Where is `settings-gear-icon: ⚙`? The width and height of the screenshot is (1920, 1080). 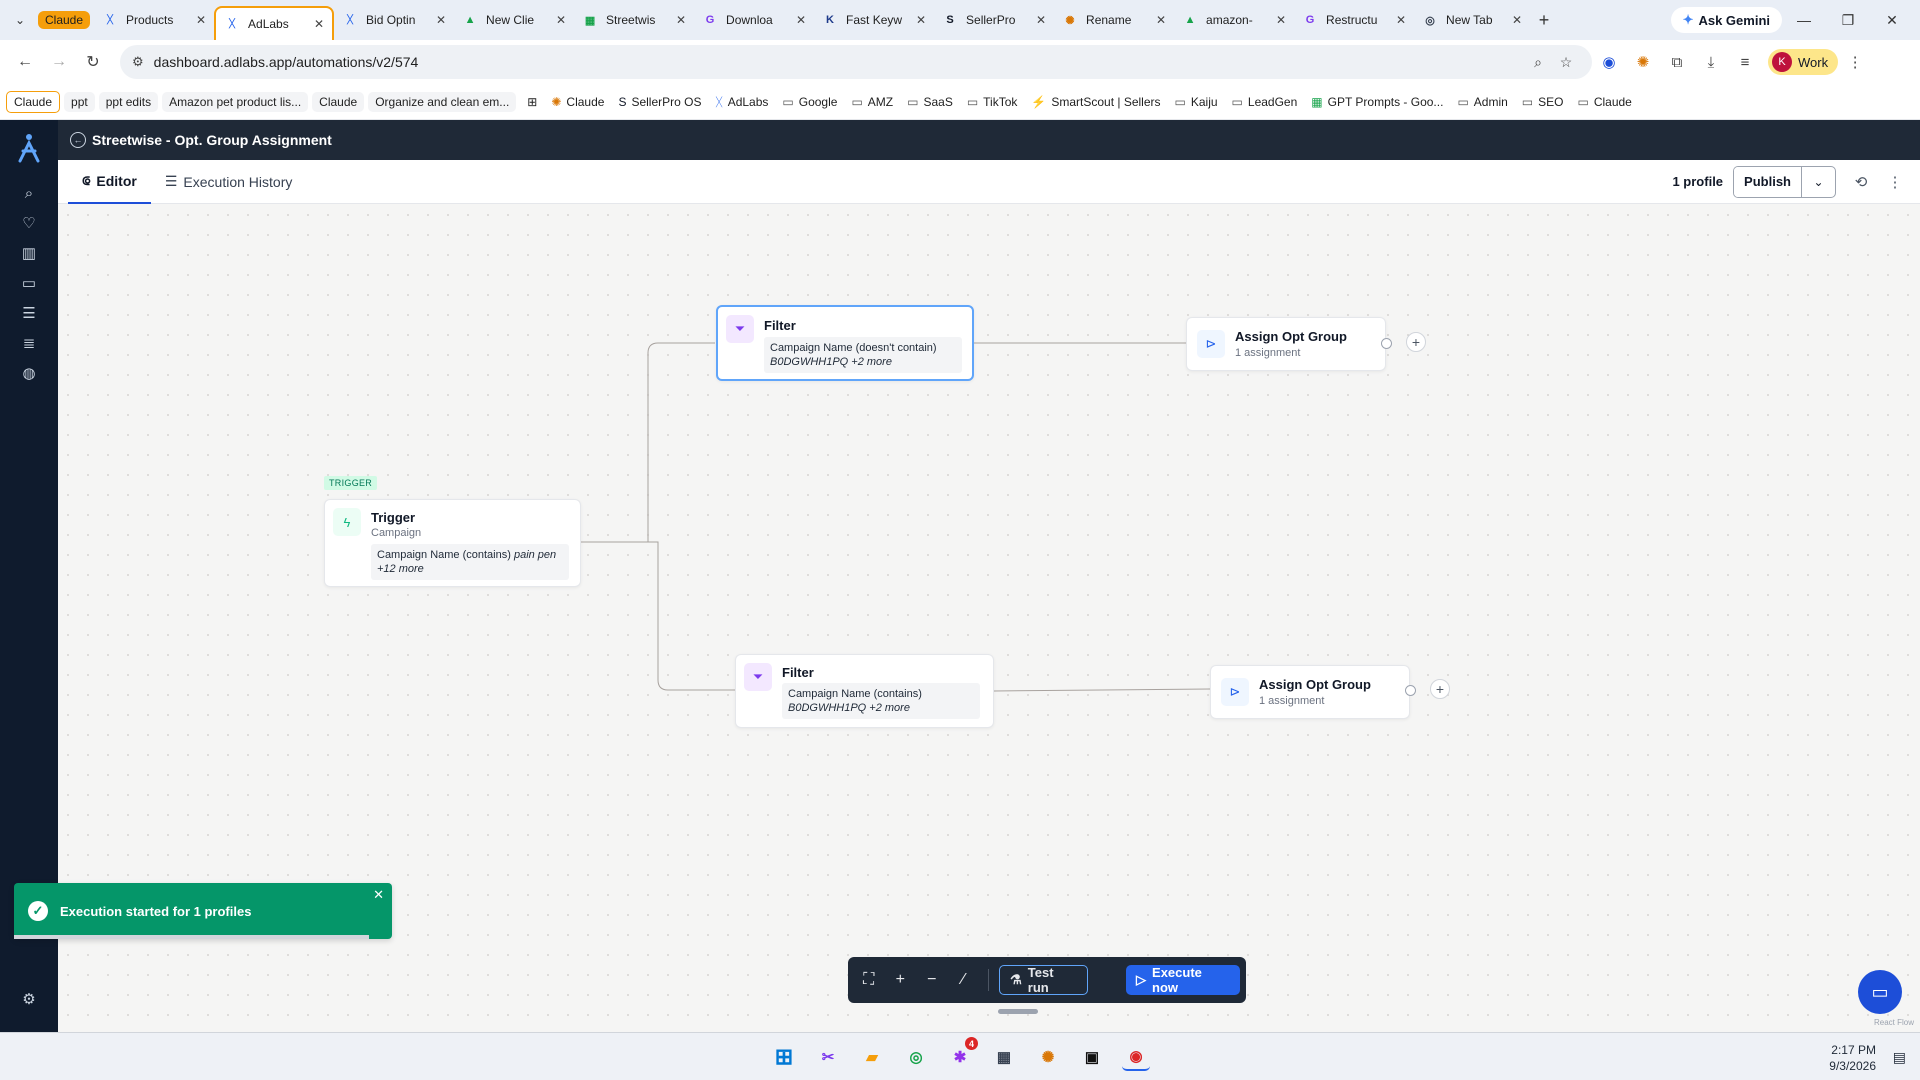 settings-gear-icon: ⚙ is located at coordinates (29, 999).